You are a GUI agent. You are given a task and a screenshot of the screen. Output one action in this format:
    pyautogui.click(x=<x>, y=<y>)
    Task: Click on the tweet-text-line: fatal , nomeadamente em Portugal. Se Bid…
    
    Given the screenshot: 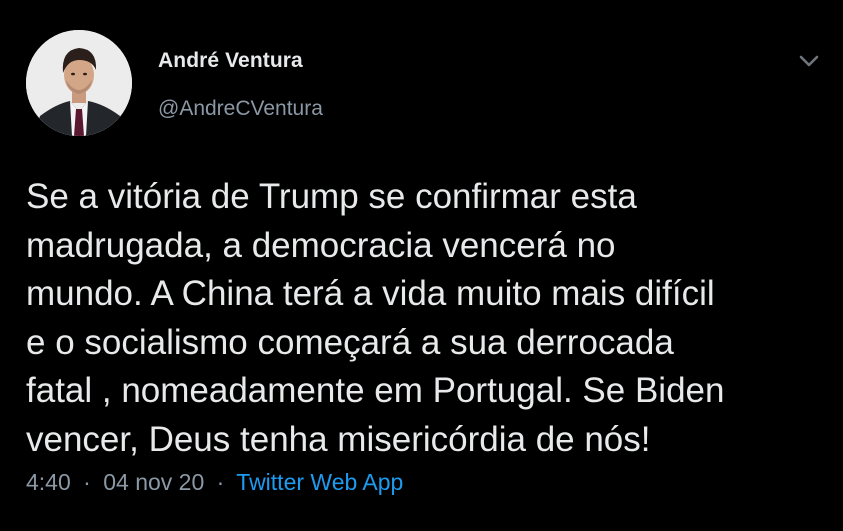 What is the action you would take?
    pyautogui.click(x=375, y=390)
    